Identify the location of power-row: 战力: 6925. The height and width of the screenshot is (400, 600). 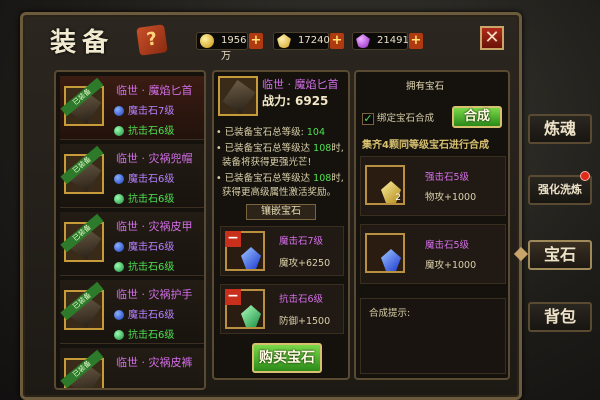
(295, 101).